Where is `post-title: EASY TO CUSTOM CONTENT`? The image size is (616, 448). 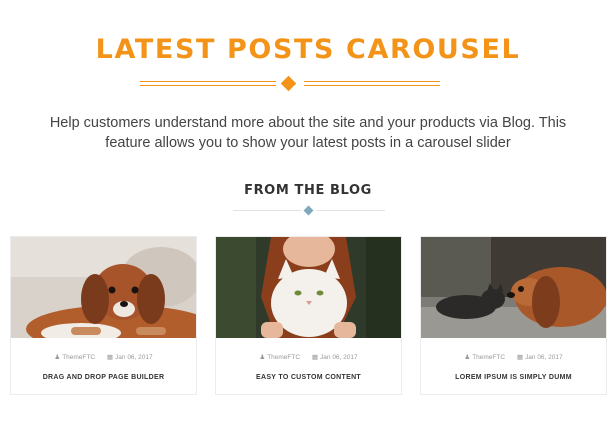
post-title: EASY TO CUSTOM CONTENT is located at coordinates (308, 377).